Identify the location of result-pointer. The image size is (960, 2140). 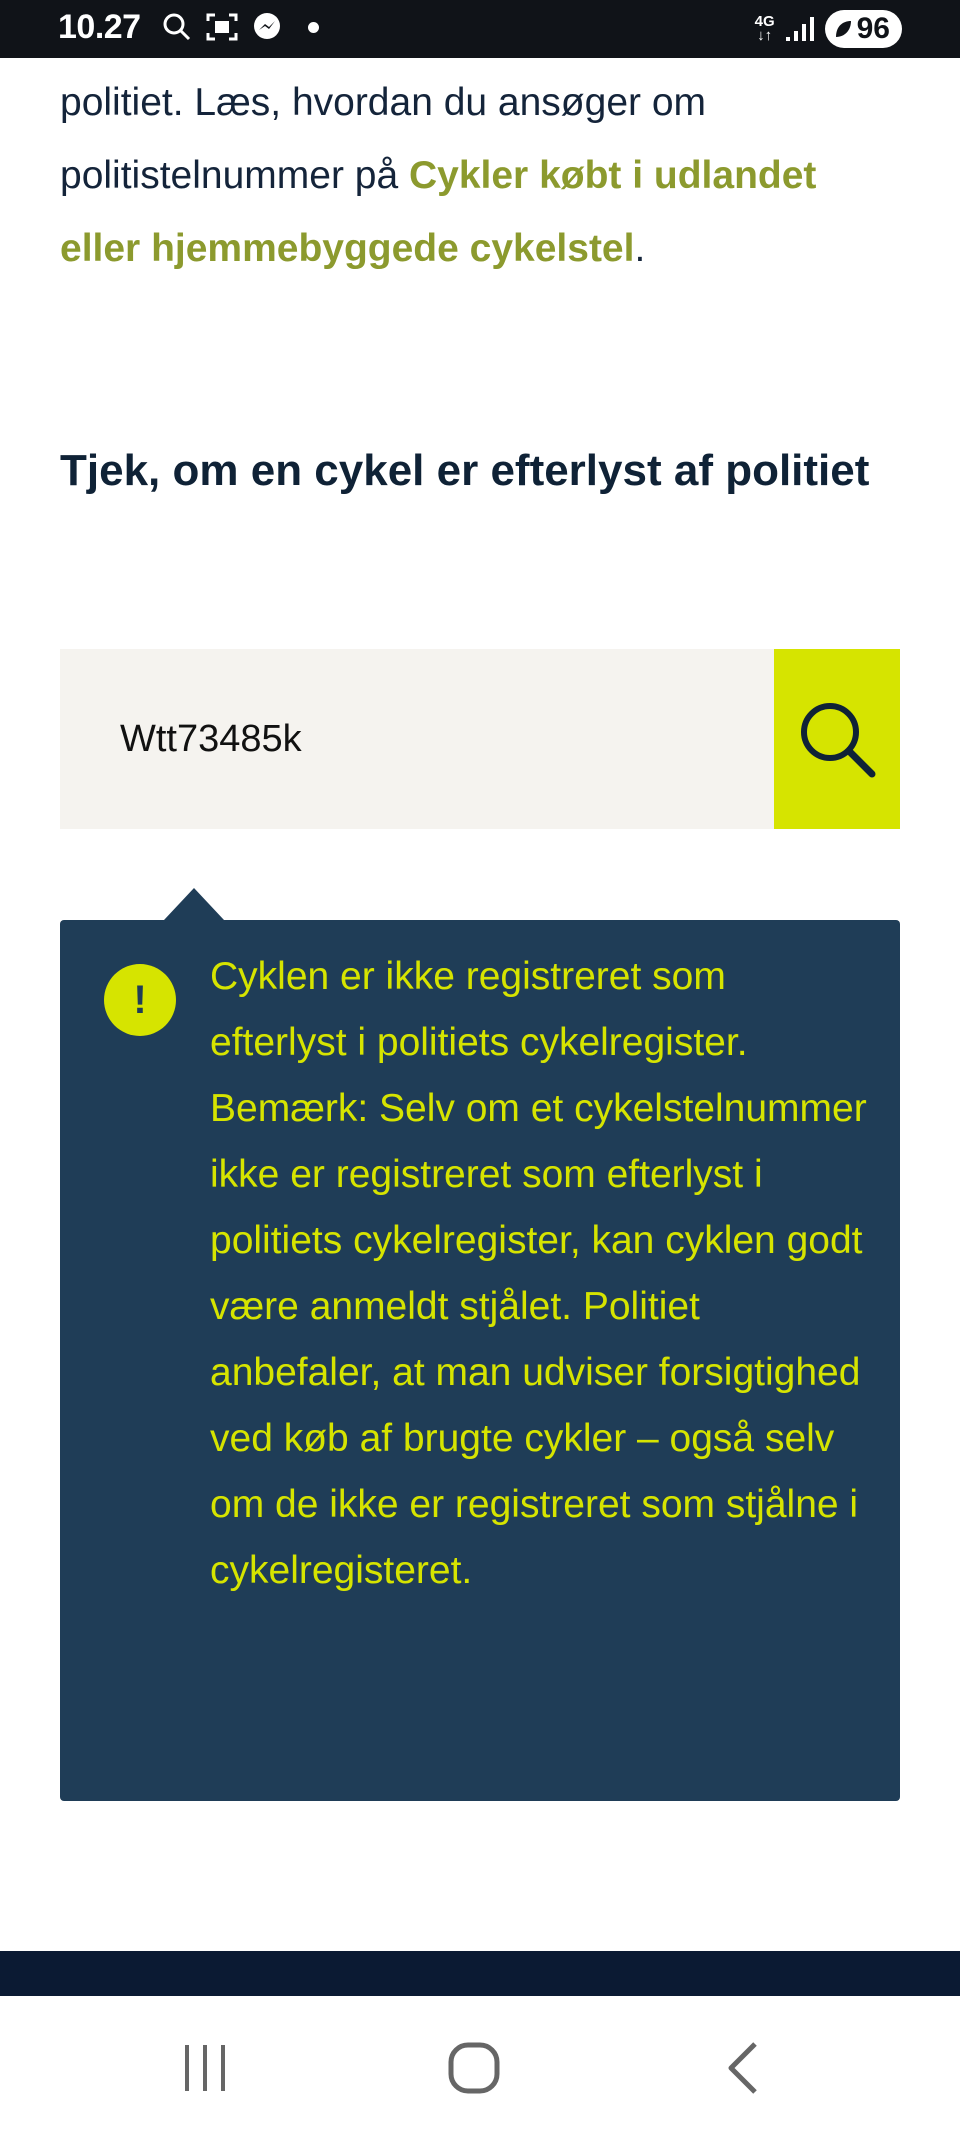
(194, 904).